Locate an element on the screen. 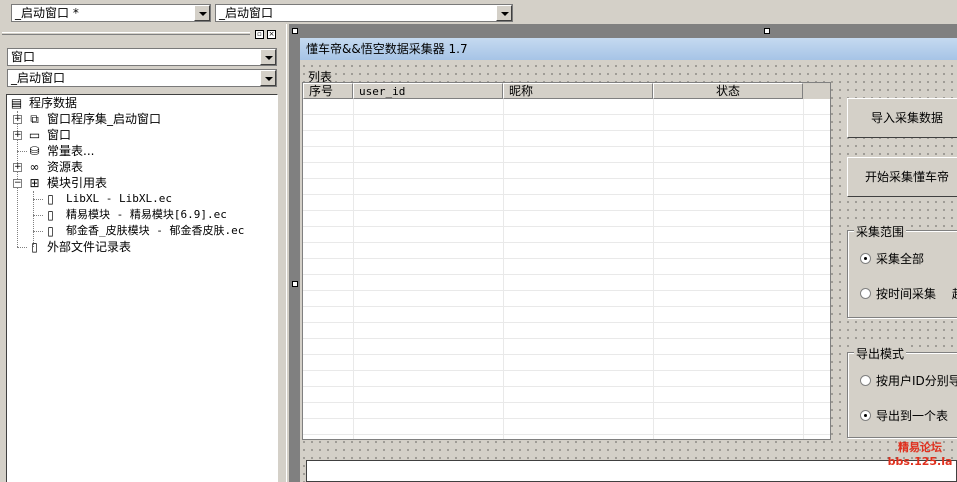 Image resolution: width=957 pixels, height=482 pixels. tree-item-label: 精易模块 - 精易模块[6.9].ec is located at coordinates (146, 214).